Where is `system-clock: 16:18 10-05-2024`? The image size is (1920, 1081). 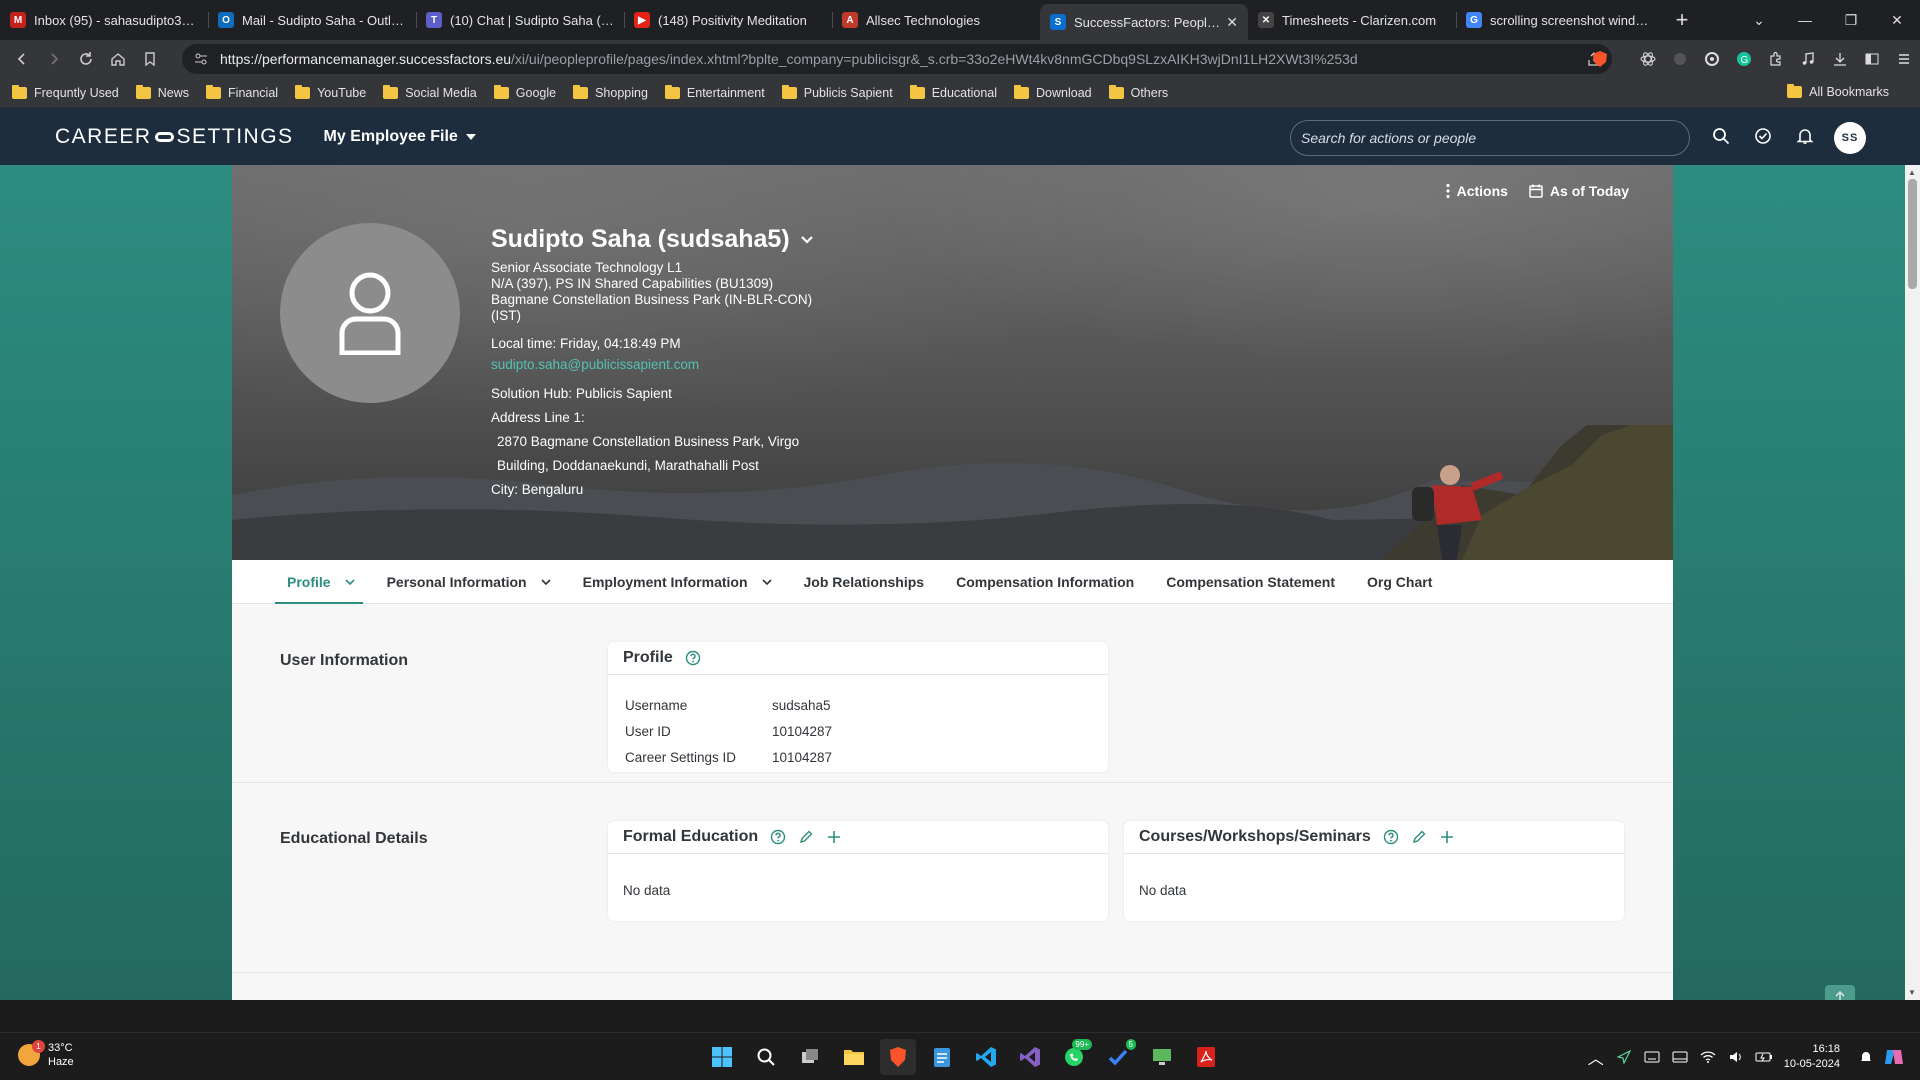 system-clock: 16:18 10-05-2024 is located at coordinates (1812, 1057).